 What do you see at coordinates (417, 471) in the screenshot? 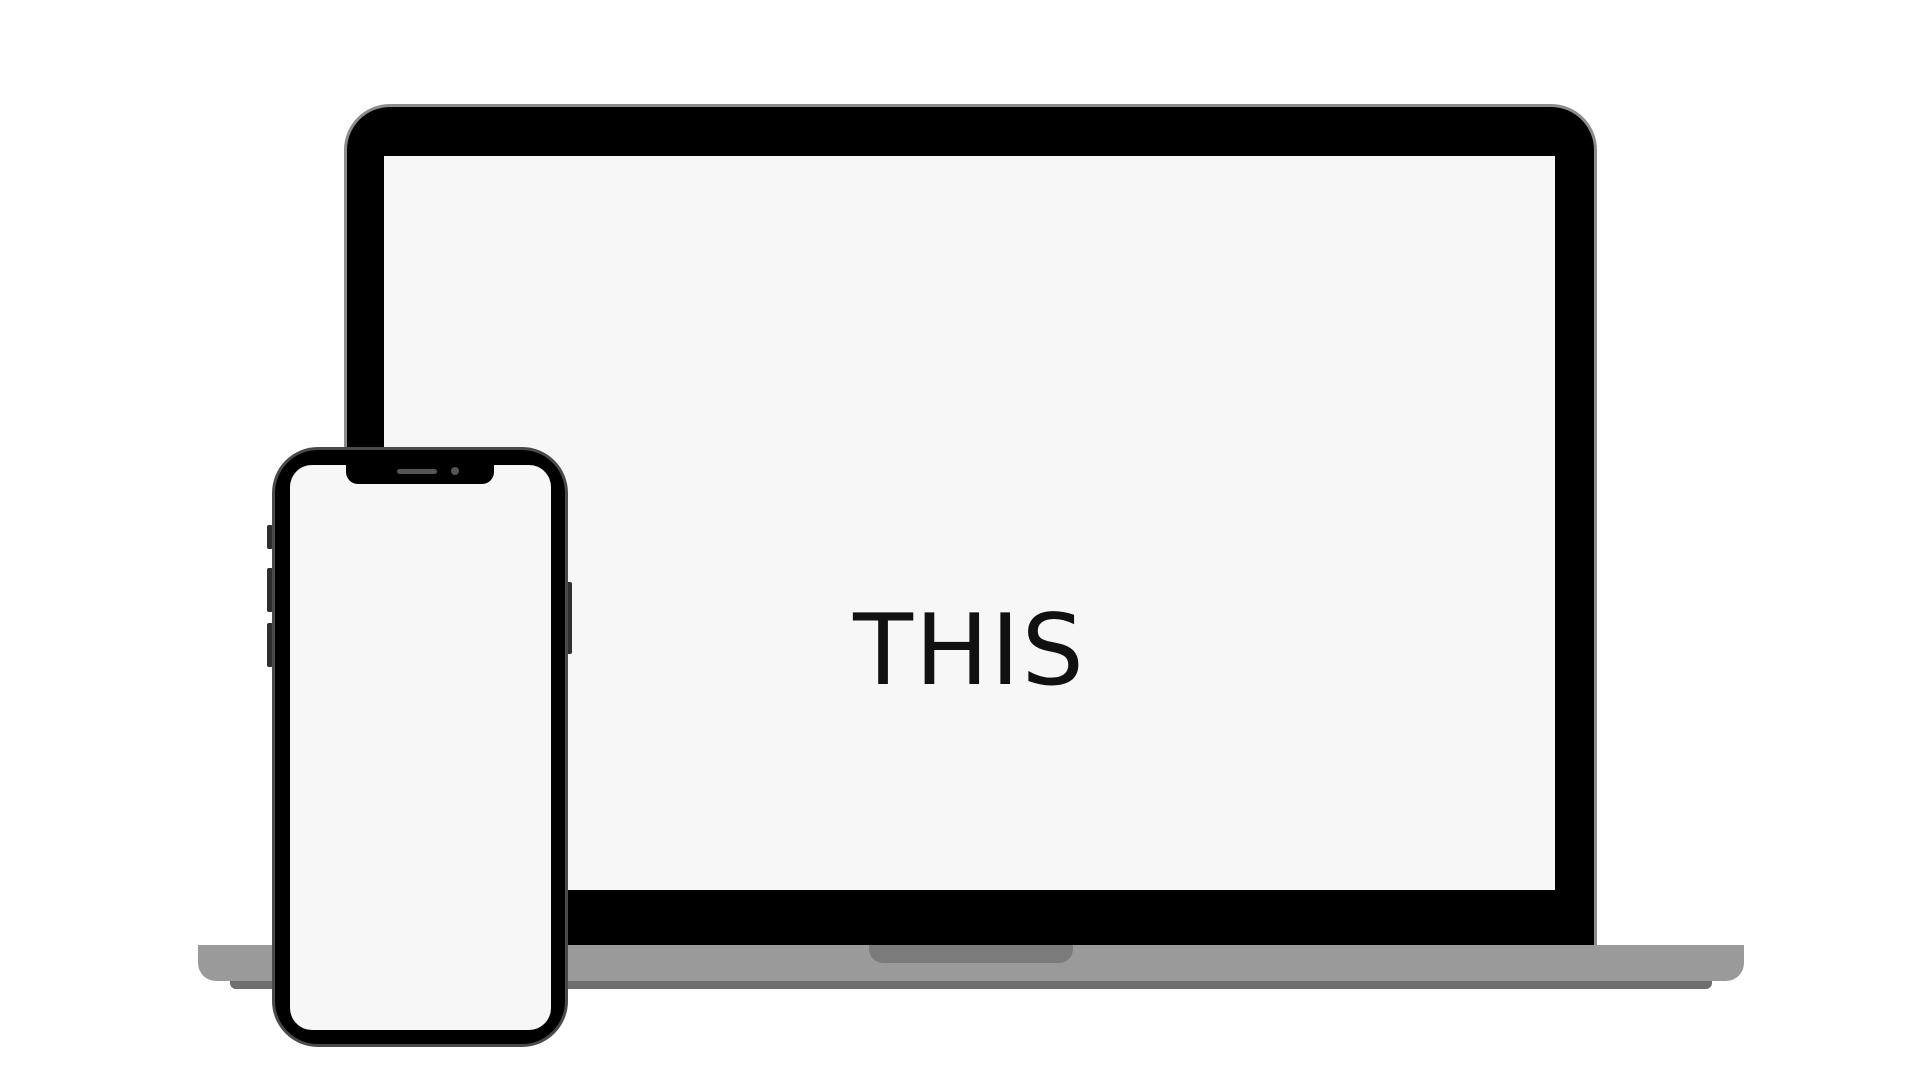
I see `phone-speaker` at bounding box center [417, 471].